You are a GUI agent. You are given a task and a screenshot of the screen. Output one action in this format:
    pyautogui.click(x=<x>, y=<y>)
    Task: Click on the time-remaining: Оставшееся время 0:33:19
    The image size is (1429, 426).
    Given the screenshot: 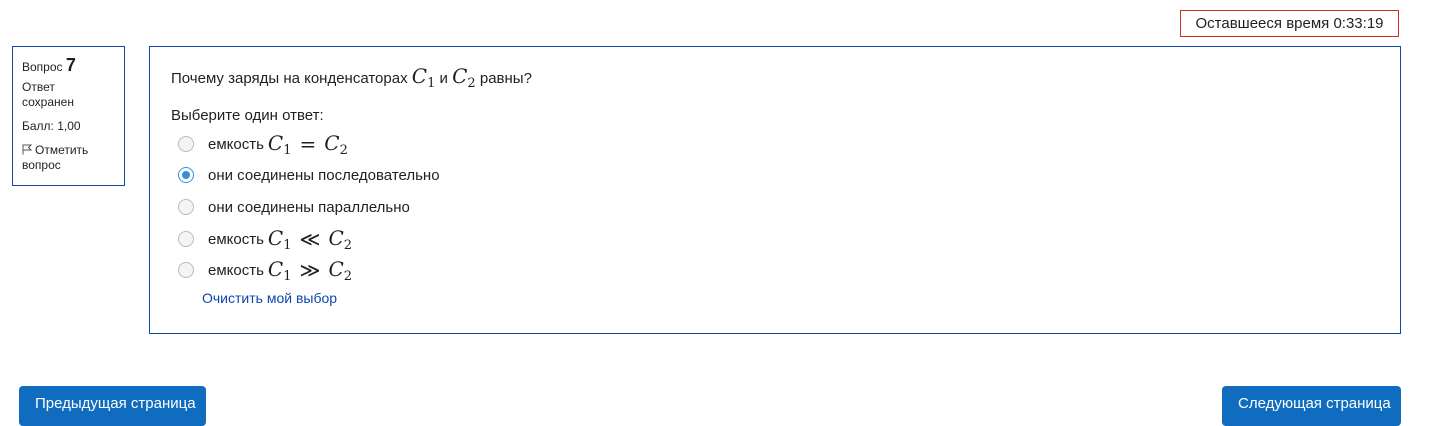 What is the action you would take?
    pyautogui.click(x=1289, y=23)
    